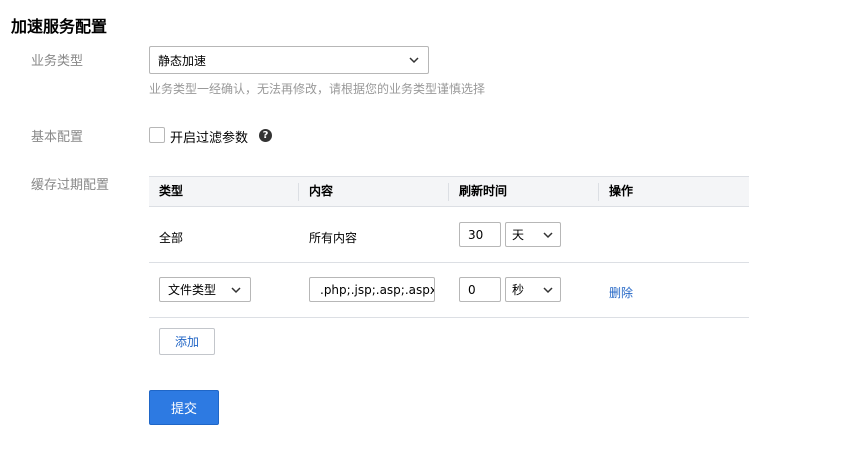  I want to click on row-2-time-input: 0, so click(480, 289).